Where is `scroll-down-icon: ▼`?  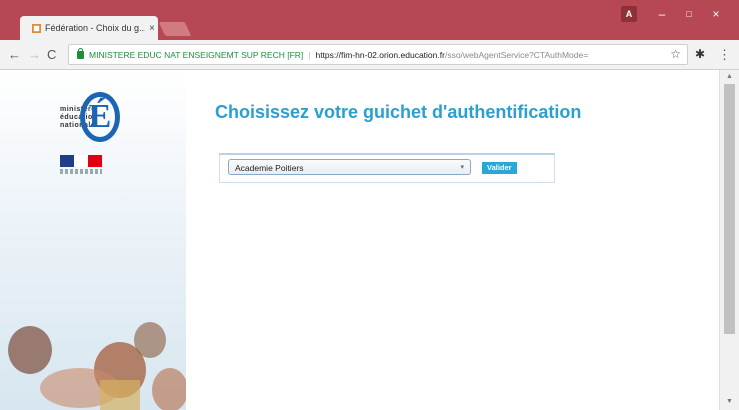 scroll-down-icon: ▼ is located at coordinates (729, 401).